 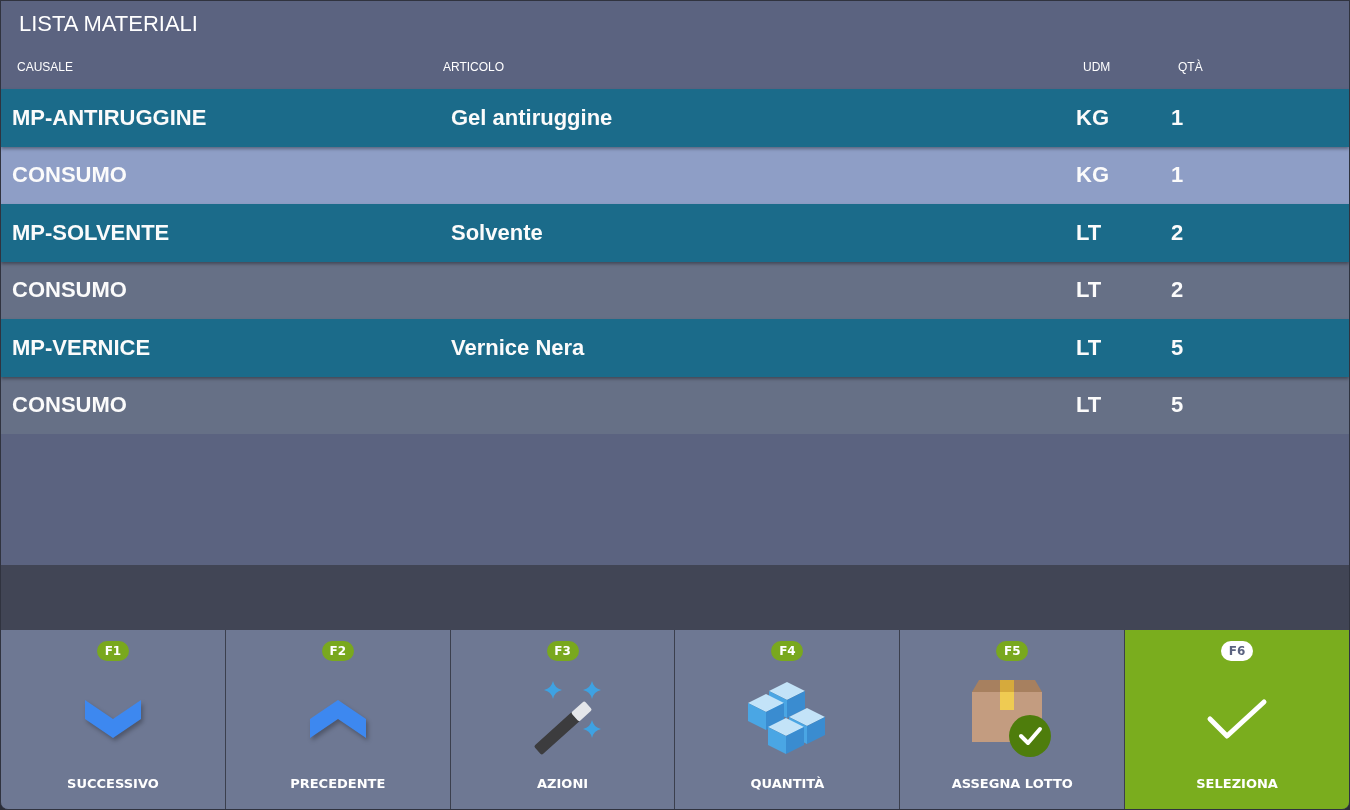 I want to click on table-cell: MP-SOLVENTE, so click(x=91, y=232).